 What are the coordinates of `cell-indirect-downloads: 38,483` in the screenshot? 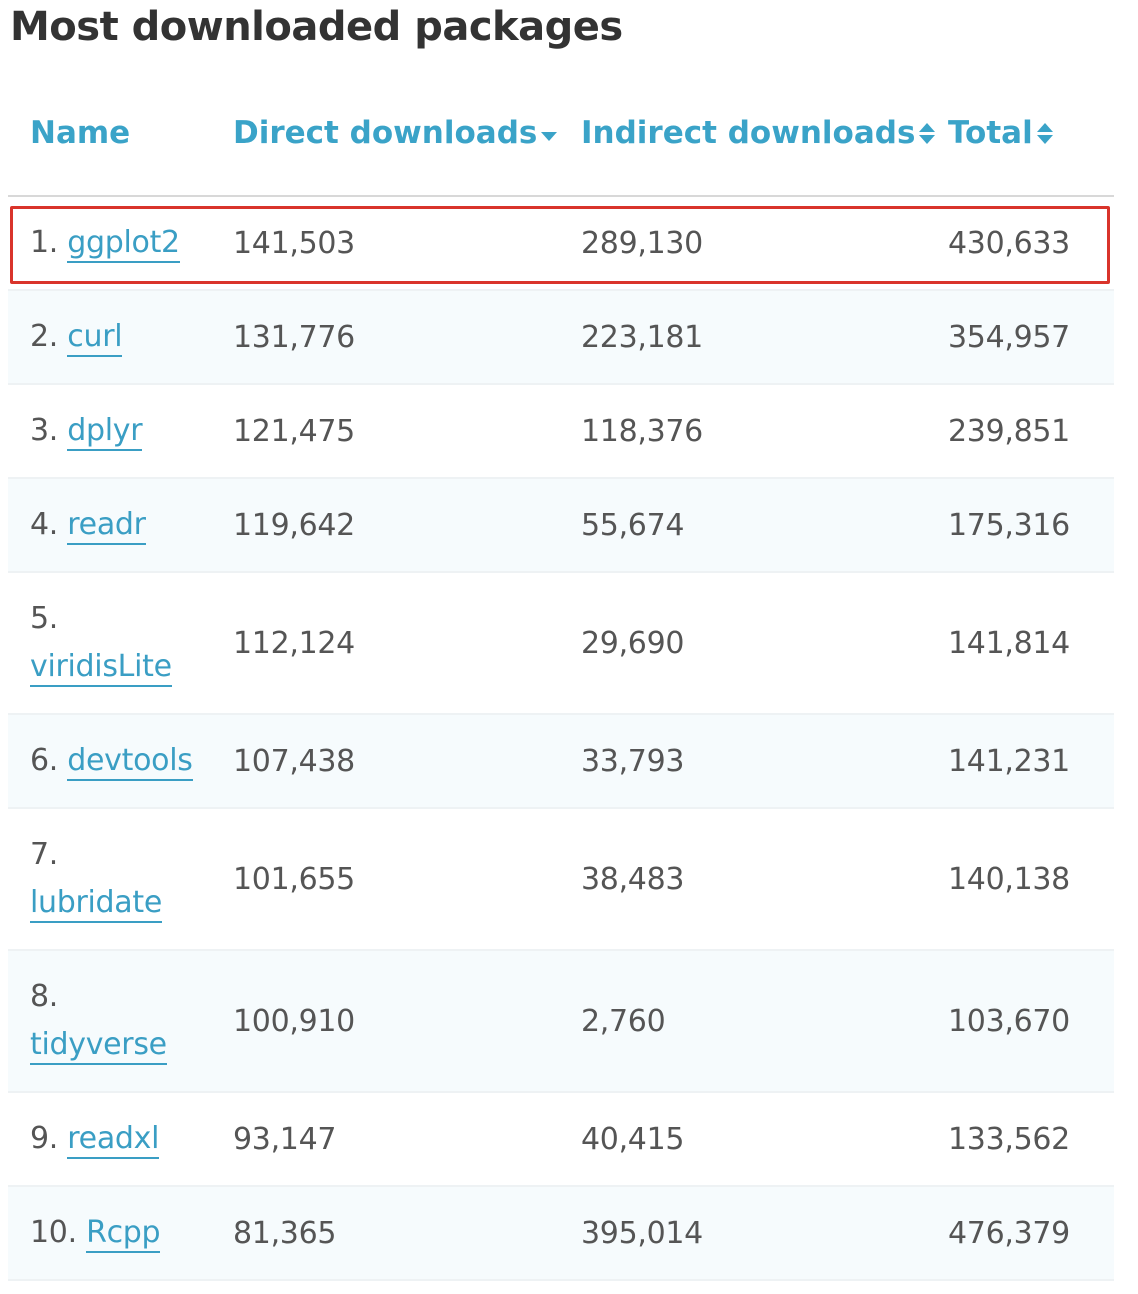 It's located at (758, 879).